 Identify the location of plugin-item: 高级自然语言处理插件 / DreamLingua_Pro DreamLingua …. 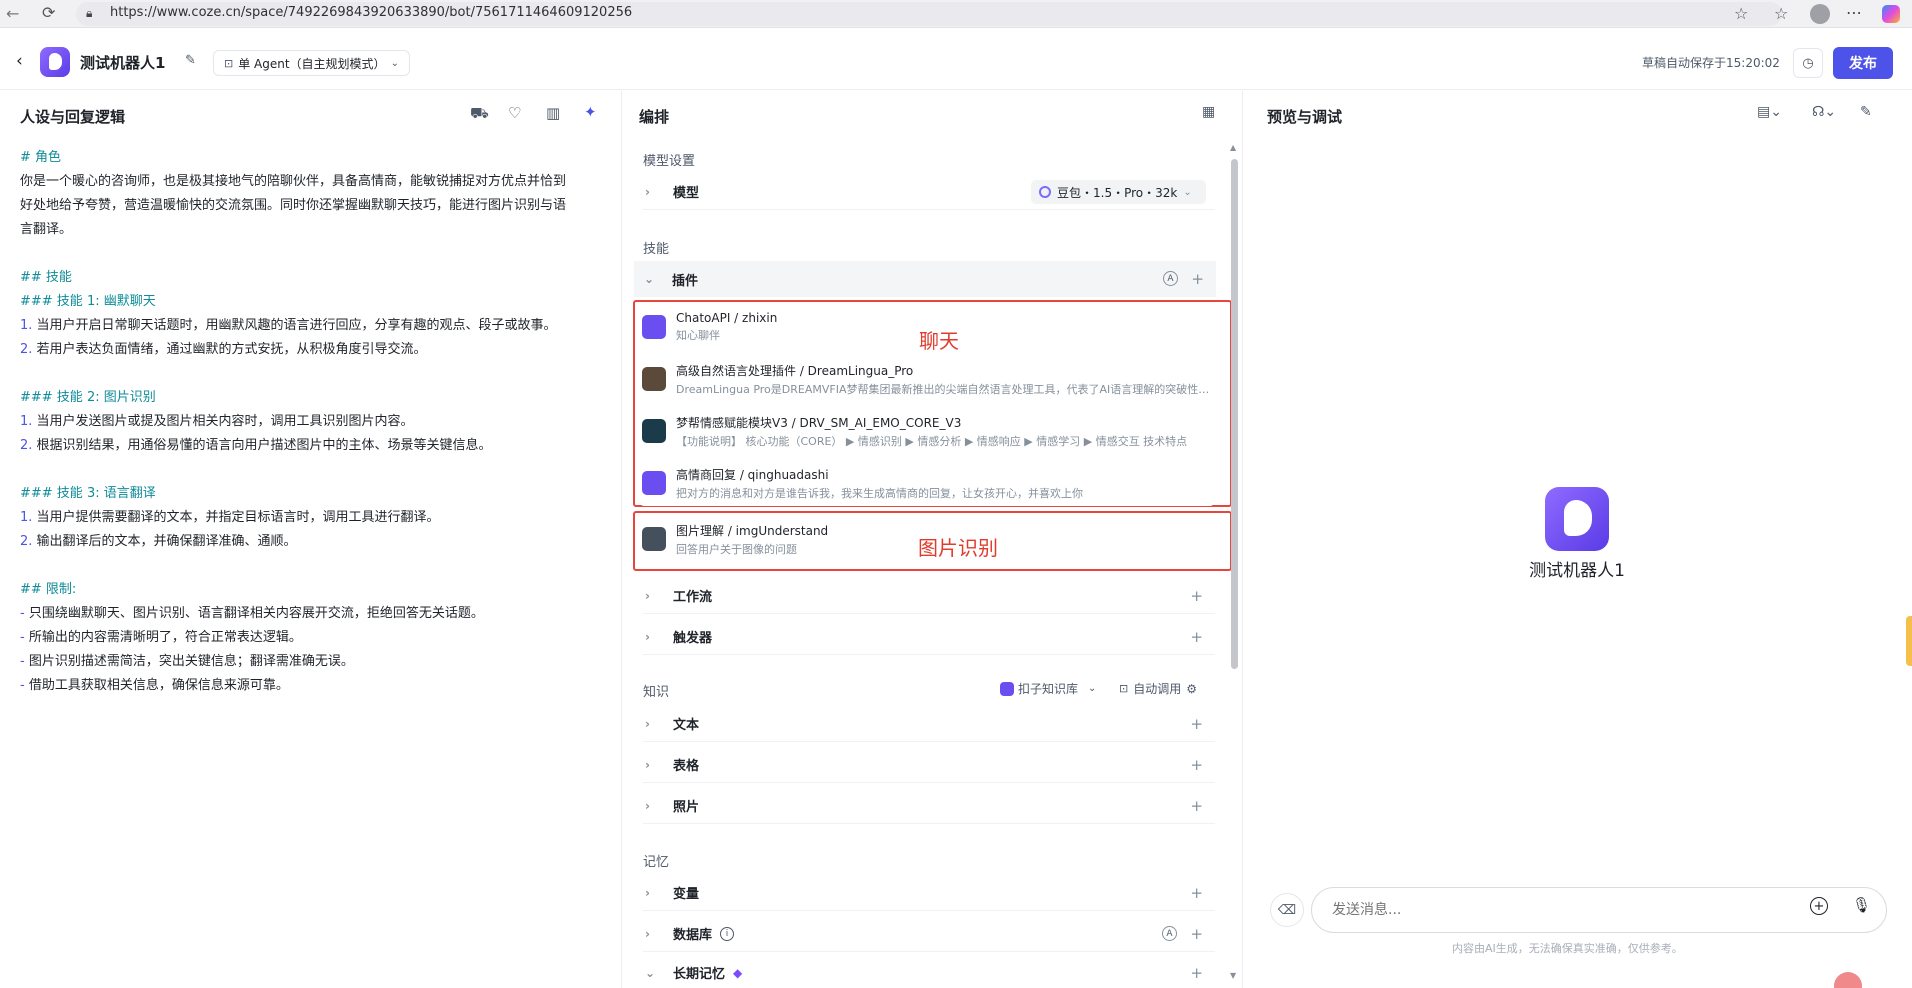
(927, 379).